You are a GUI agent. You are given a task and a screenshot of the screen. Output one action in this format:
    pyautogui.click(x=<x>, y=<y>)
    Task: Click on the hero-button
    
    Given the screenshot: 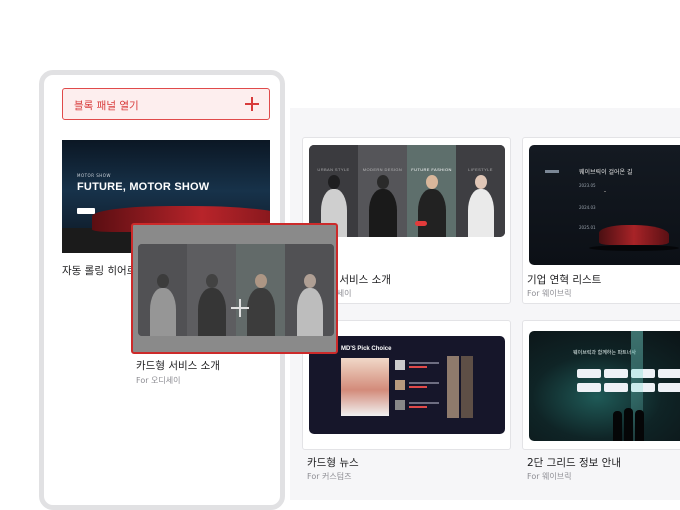 What is the action you would take?
    pyautogui.click(x=86, y=211)
    